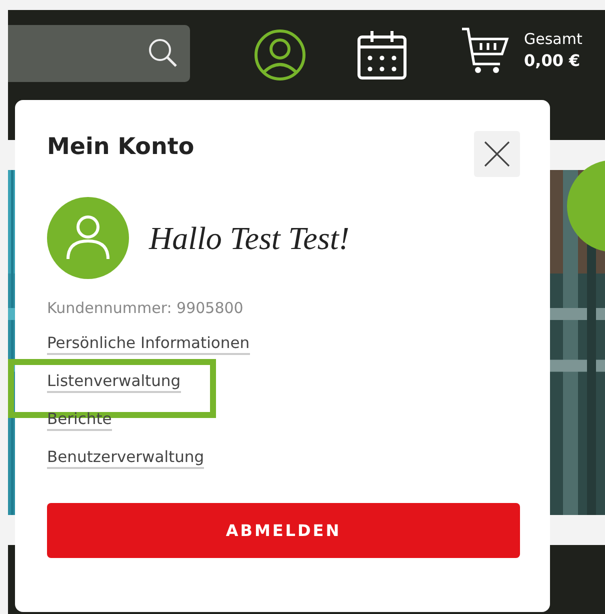  Describe the element at coordinates (148, 344) in the screenshot. I see `account-link: Persönliche Informationen` at that location.